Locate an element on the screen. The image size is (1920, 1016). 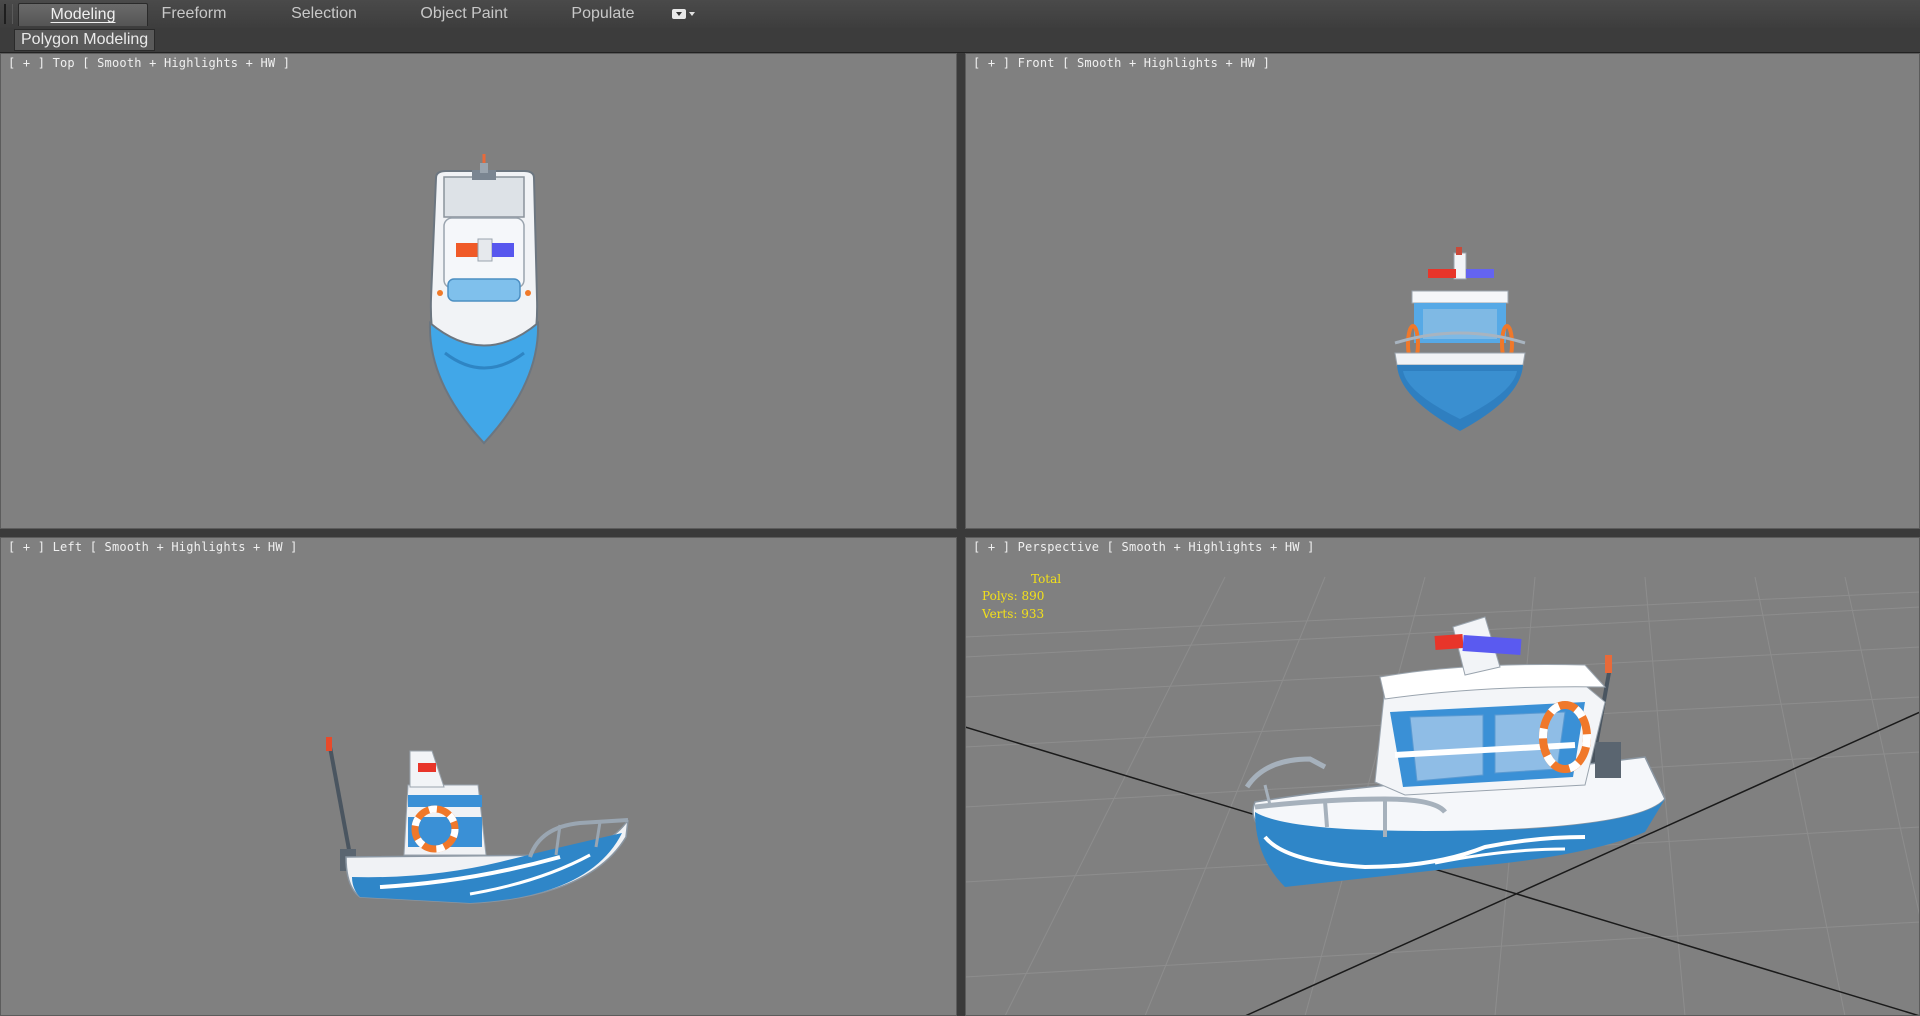
ribbon-options-dropdown is located at coordinates (686, 14).